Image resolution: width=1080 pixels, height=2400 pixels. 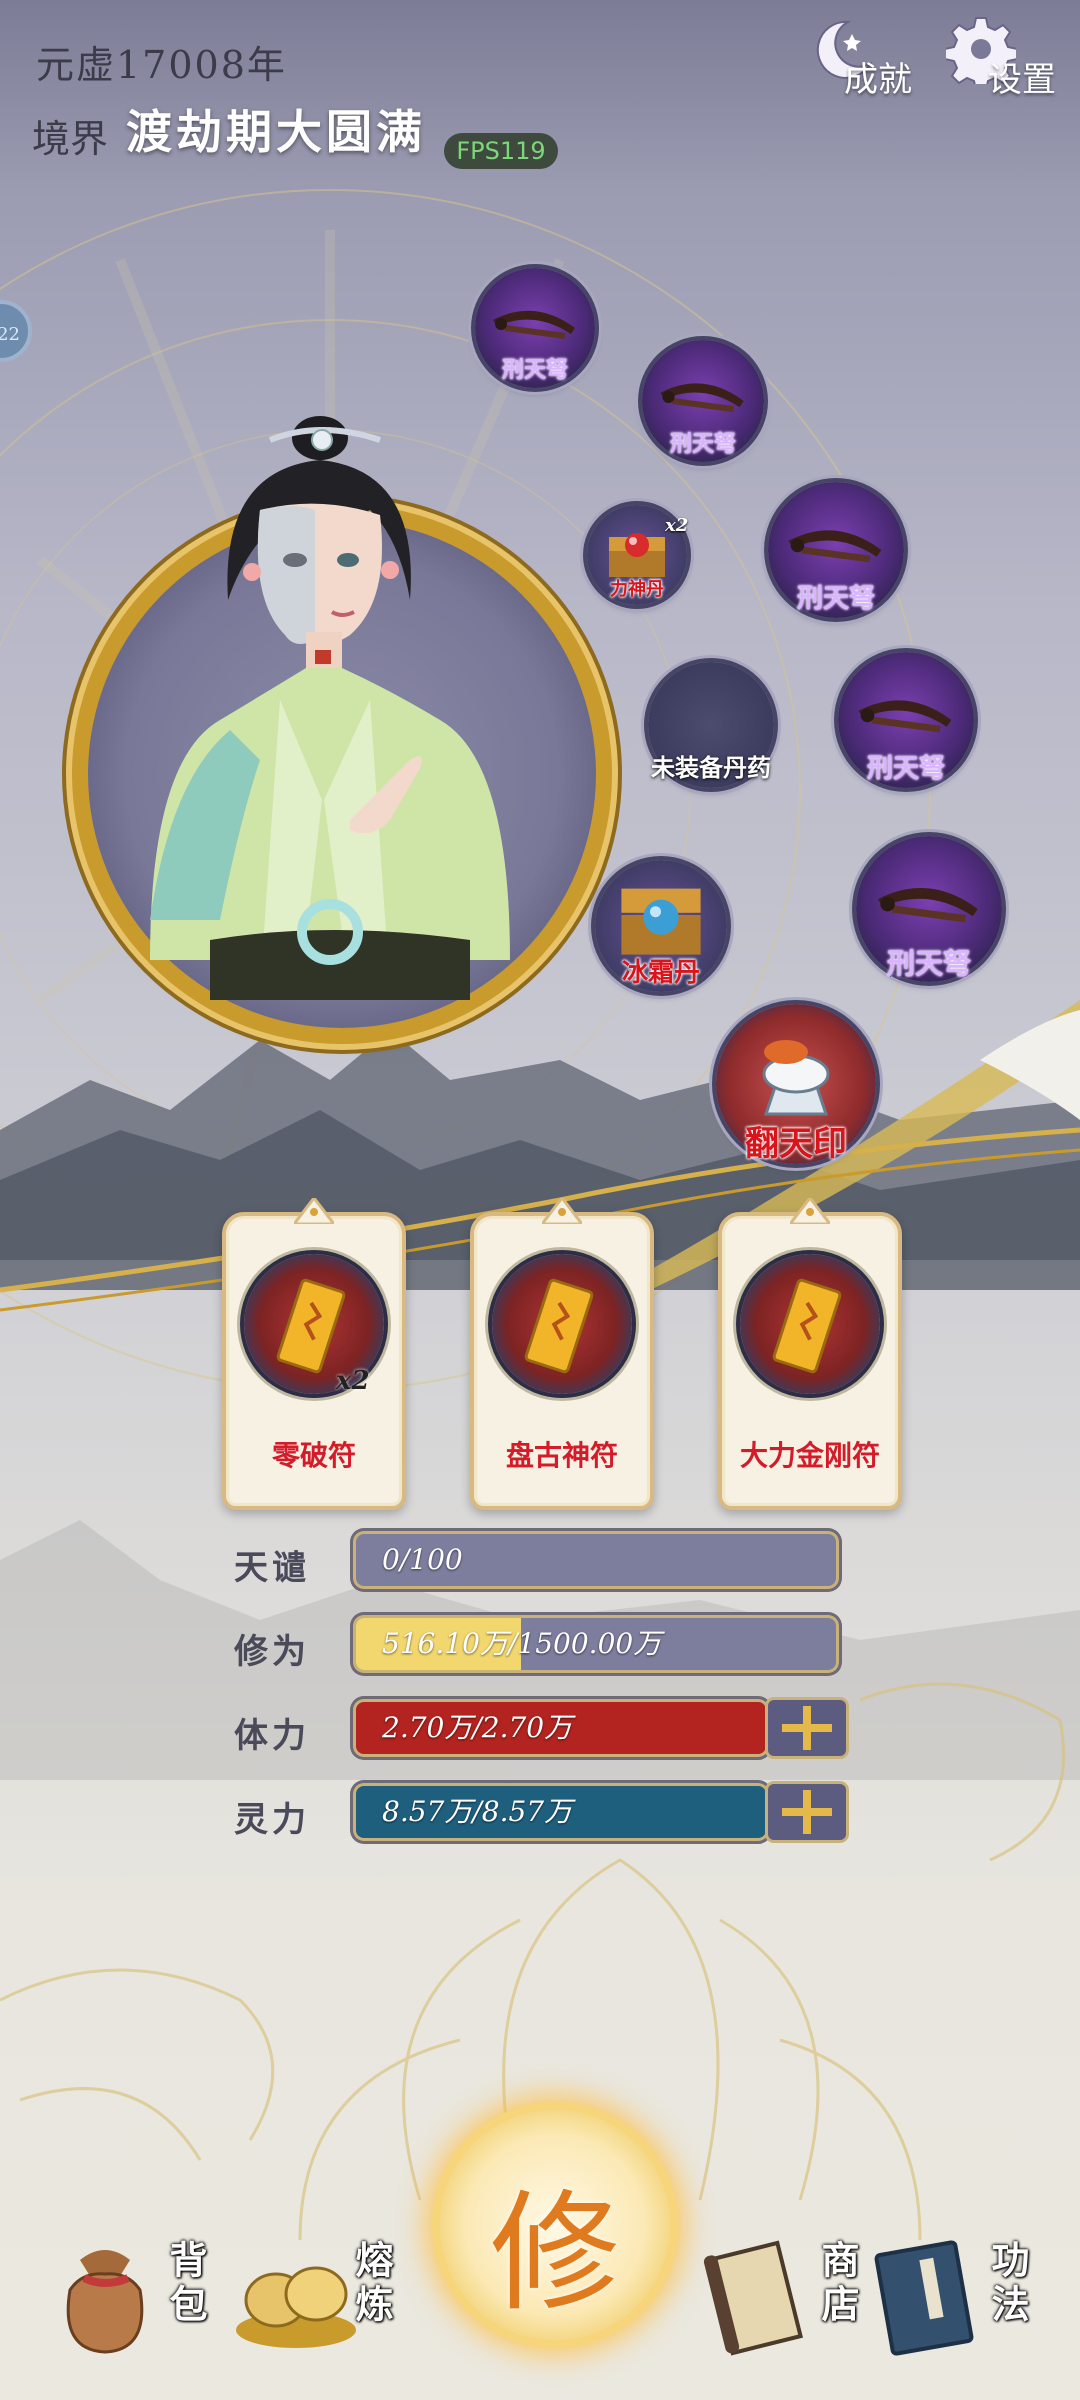 I want to click on cultivation-value: 516.10万/1500.00万, so click(x=522, y=1643).